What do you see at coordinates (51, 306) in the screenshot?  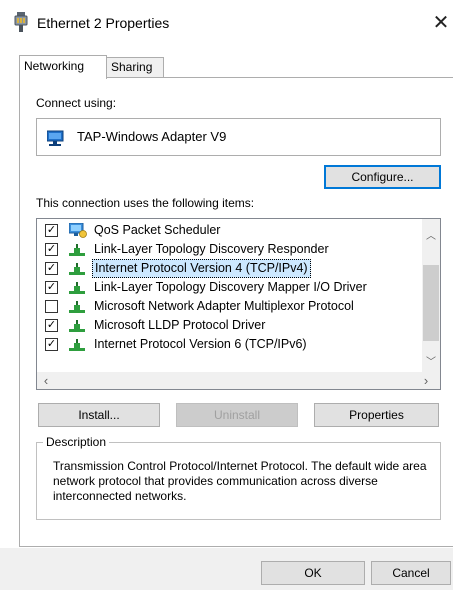 I see `item-checkbox` at bounding box center [51, 306].